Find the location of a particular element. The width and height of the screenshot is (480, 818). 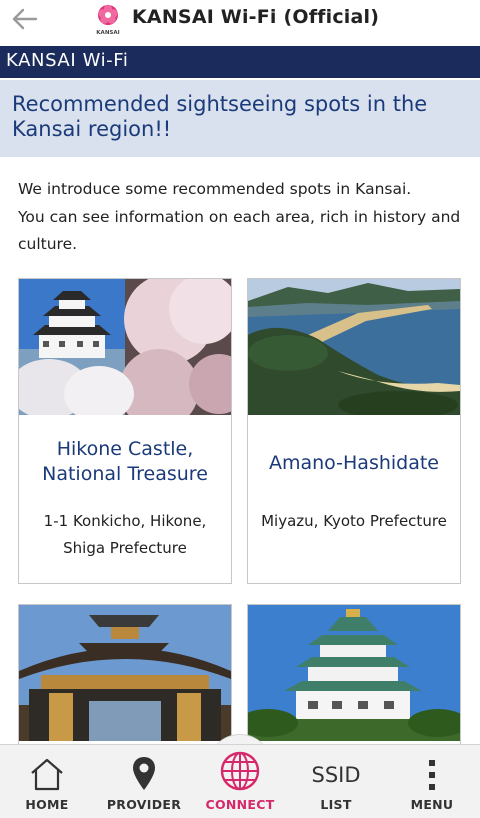

nav-menu-label: MENU is located at coordinates (432, 804).